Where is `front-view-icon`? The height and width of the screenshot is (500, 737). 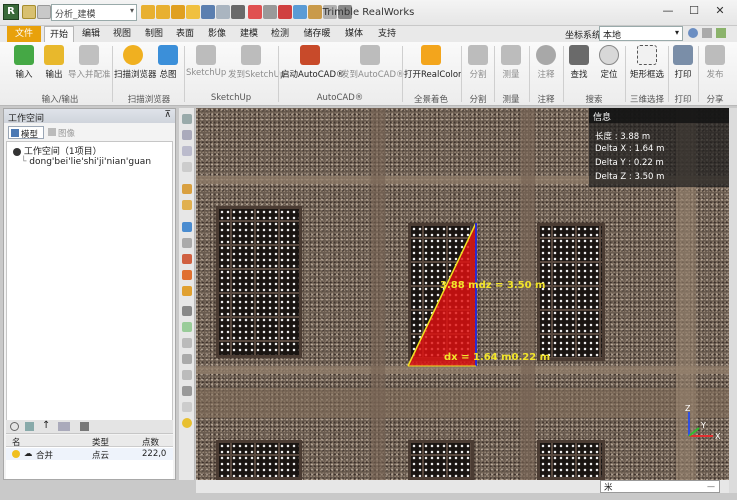
front-view-icon is located at coordinates (187, 227).